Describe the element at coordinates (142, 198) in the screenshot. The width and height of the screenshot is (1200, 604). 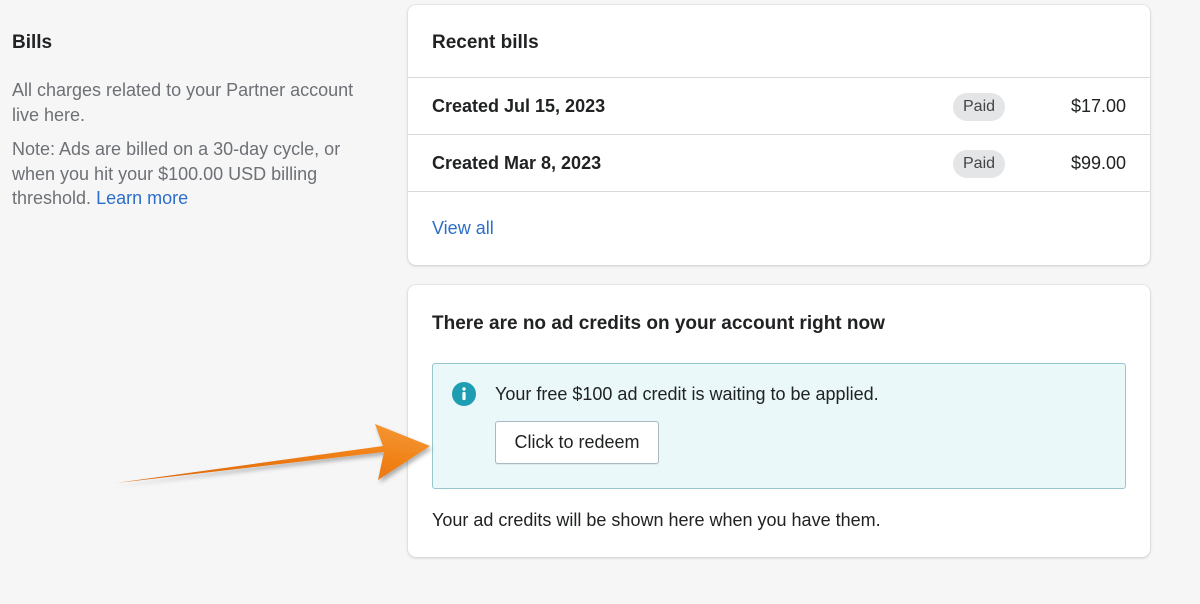
I see `learn-more-link: Learn more` at that location.